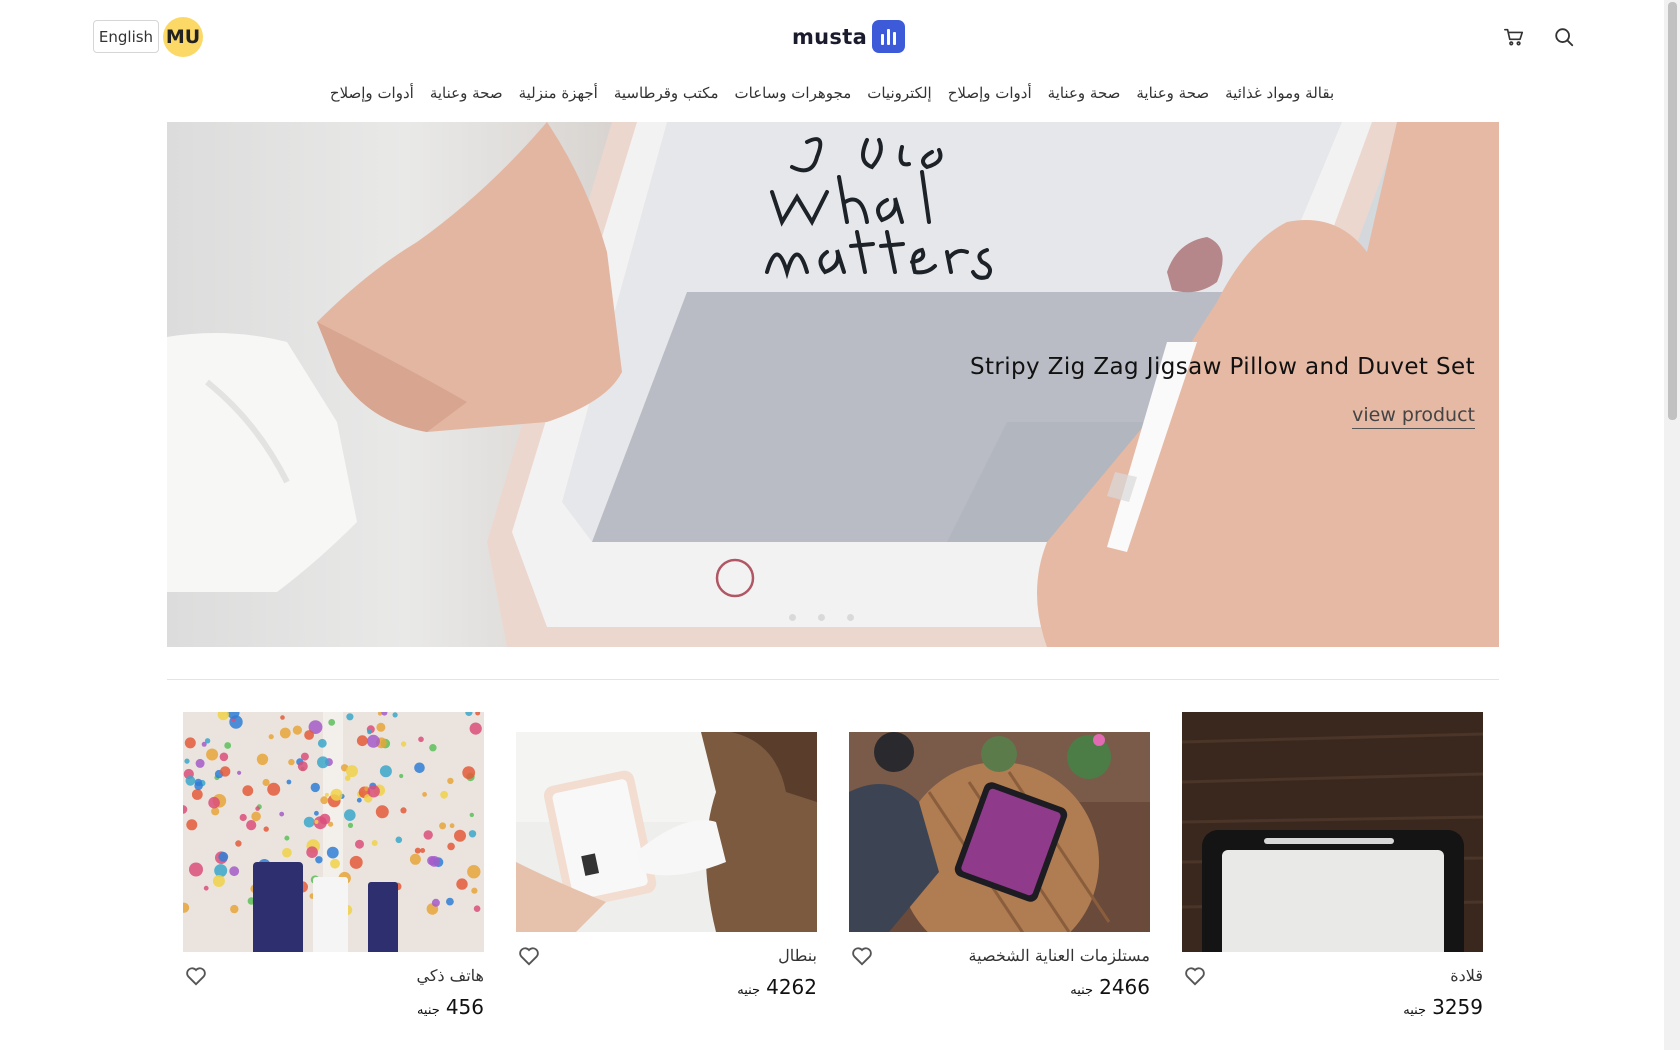  Describe the element at coordinates (791, 987) in the screenshot. I see `price-value: 4262` at that location.